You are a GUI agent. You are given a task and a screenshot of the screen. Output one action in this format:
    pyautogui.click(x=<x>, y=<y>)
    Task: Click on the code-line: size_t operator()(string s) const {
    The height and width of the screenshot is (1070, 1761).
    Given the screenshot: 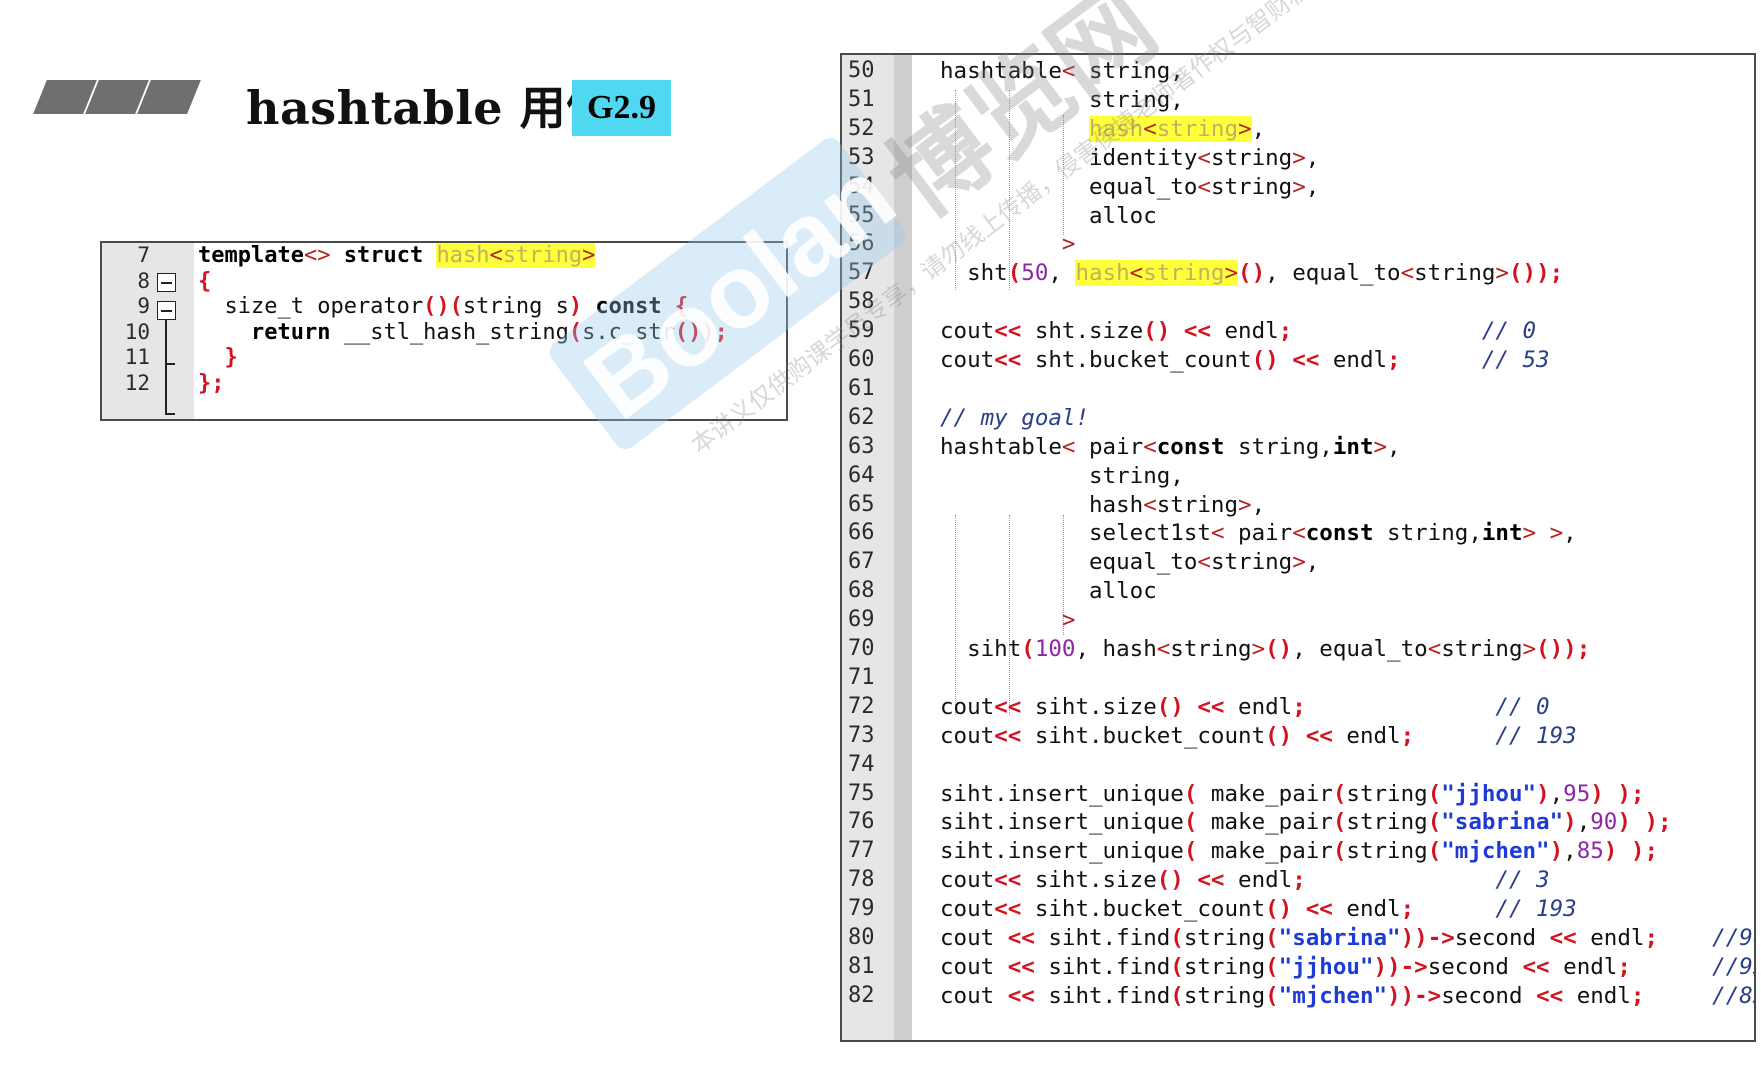 What is the action you would take?
    pyautogui.click(x=443, y=306)
    